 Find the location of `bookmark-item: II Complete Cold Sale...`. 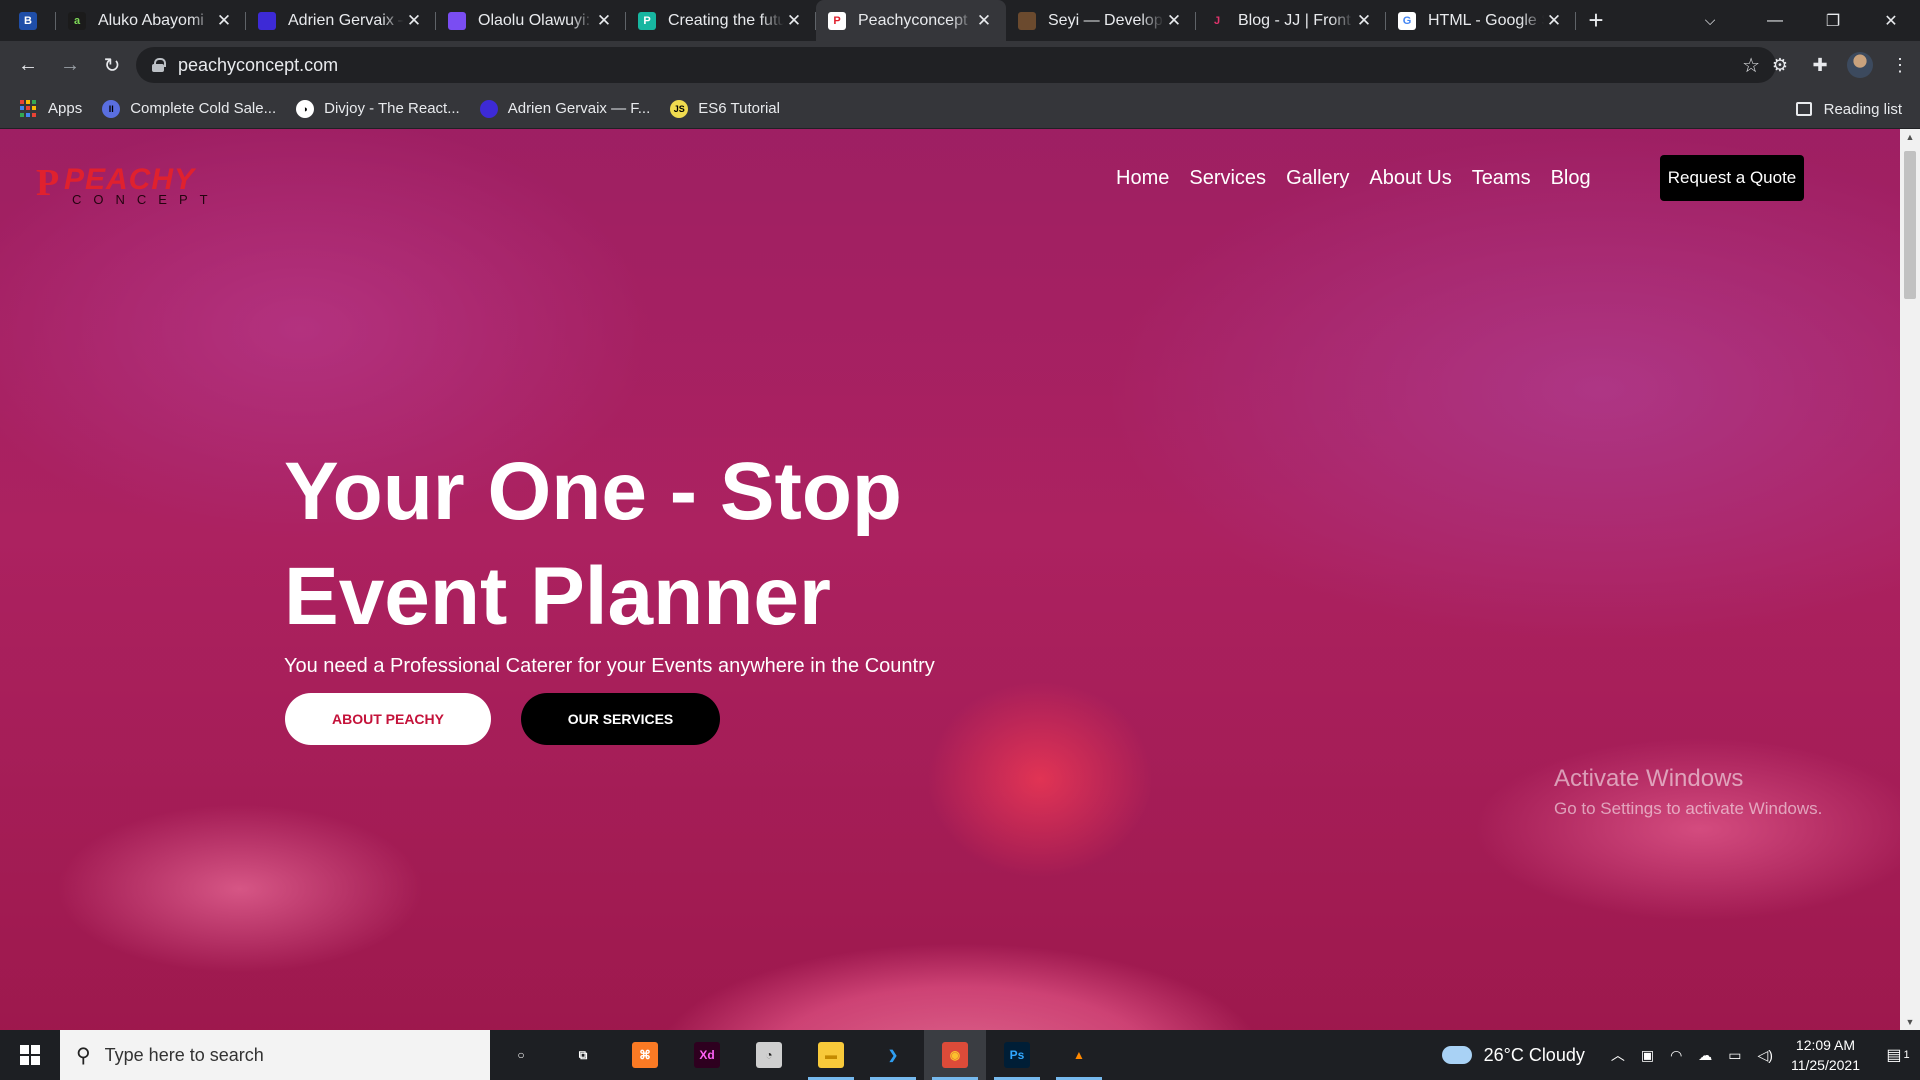

bookmark-item: II Complete Cold Sale... is located at coordinates (189, 109).